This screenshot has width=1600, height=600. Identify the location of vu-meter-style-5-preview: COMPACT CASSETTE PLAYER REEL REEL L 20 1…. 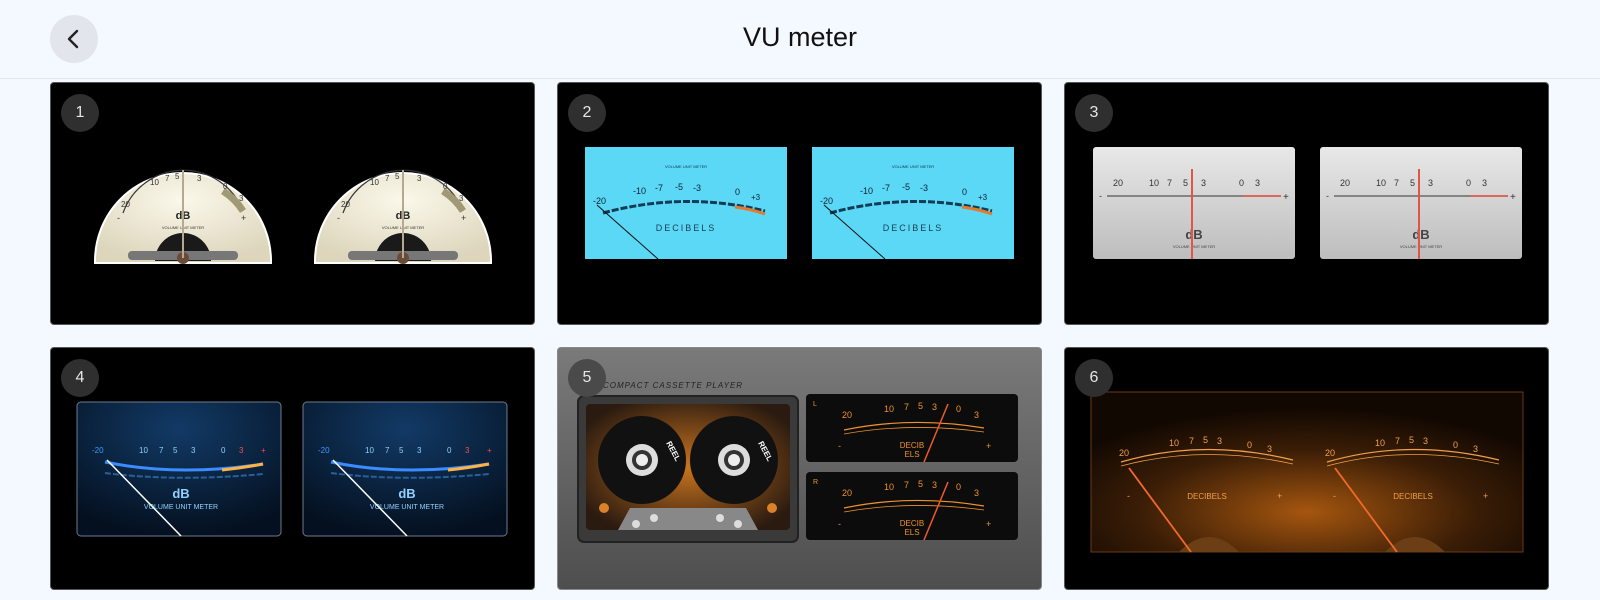
(797, 462).